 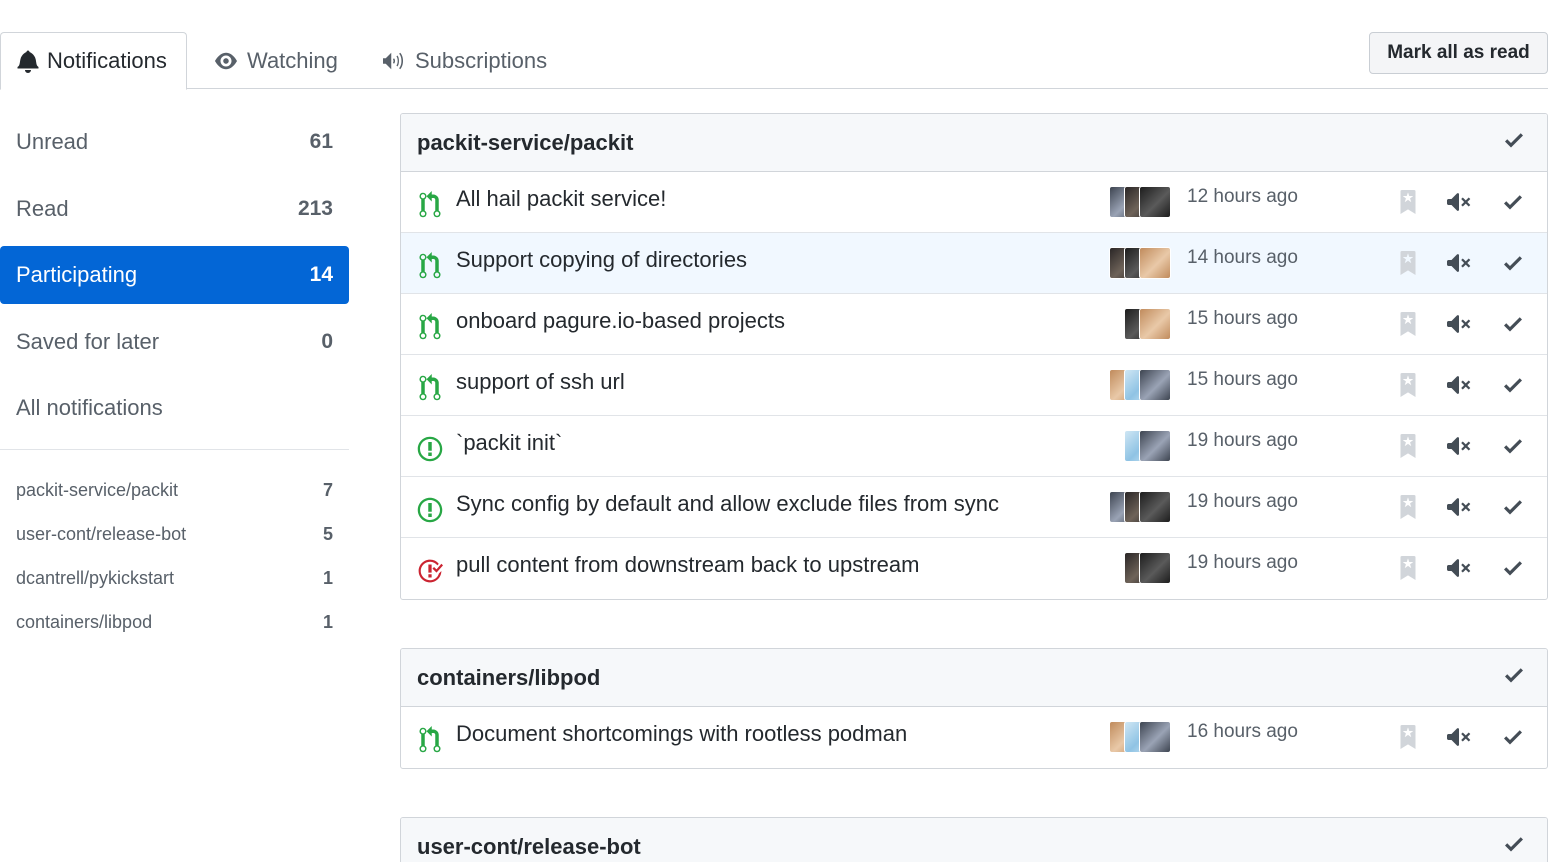 What do you see at coordinates (620, 321) in the screenshot?
I see `notification-title-link: onboard pagure.io-based projects` at bounding box center [620, 321].